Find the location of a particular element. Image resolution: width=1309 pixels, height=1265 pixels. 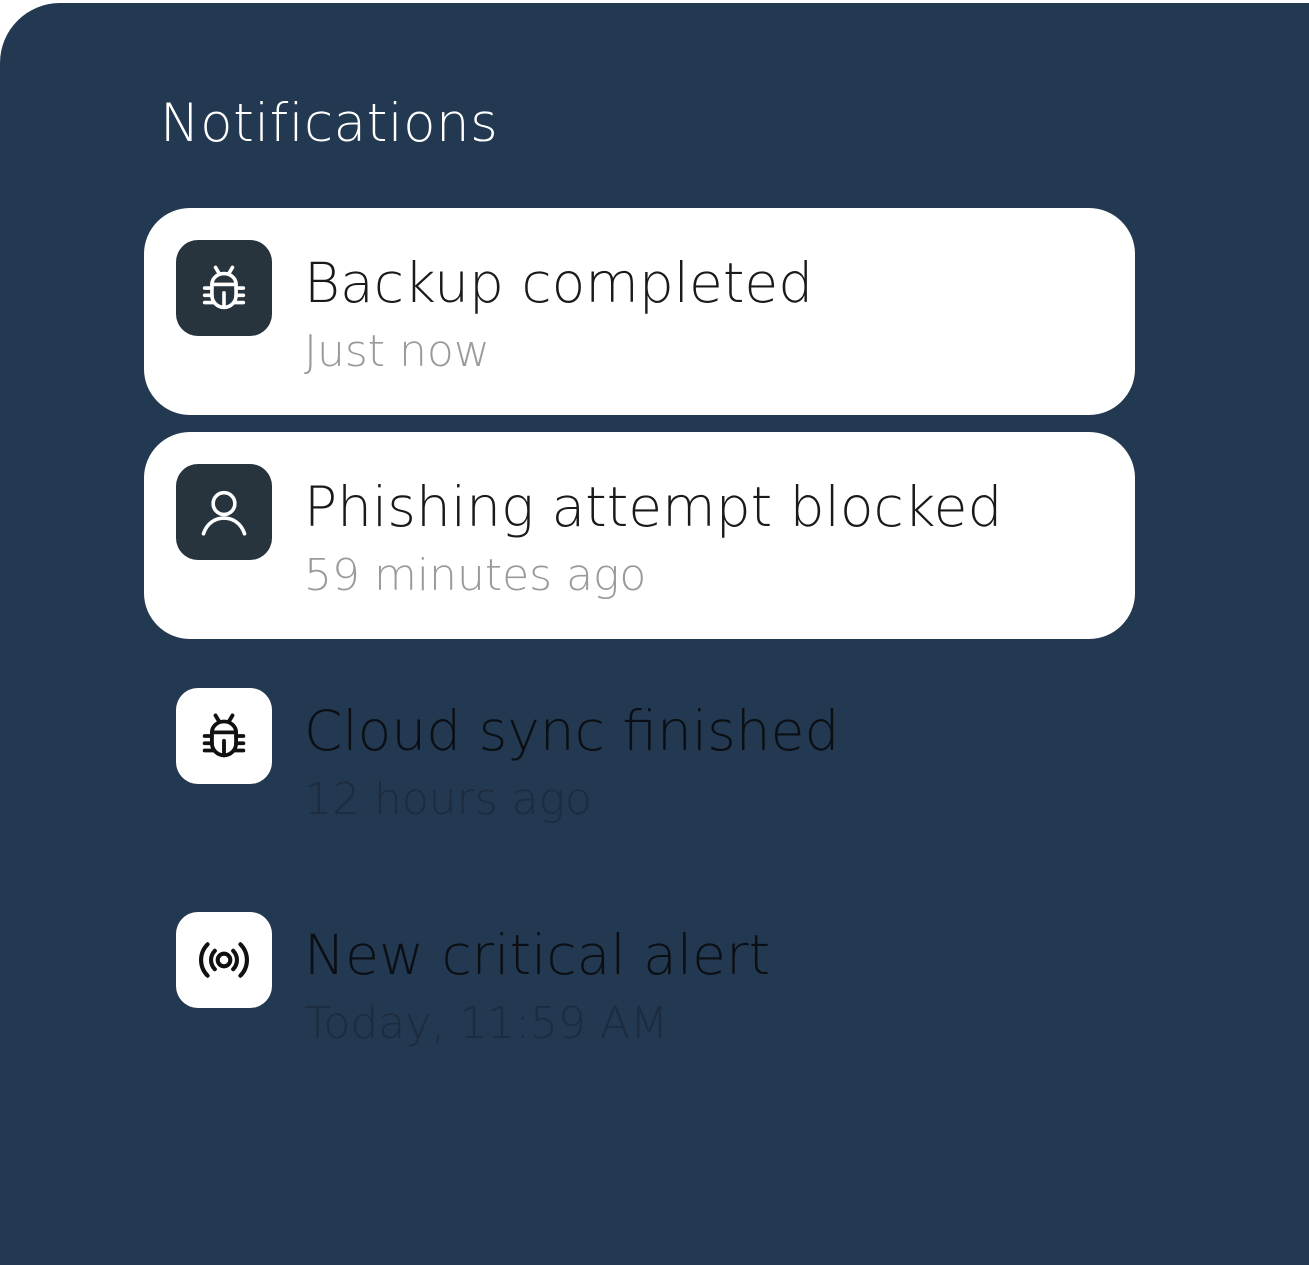

notification-item: Cloud sync finished 12 hours ago is located at coordinates (639, 759).